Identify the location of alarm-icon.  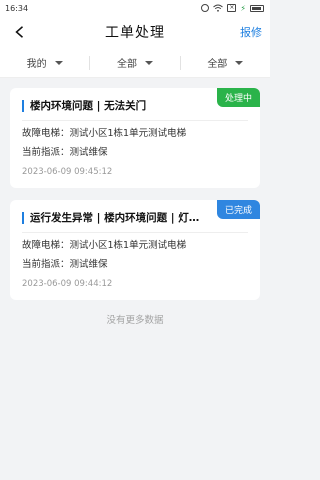
(205, 8).